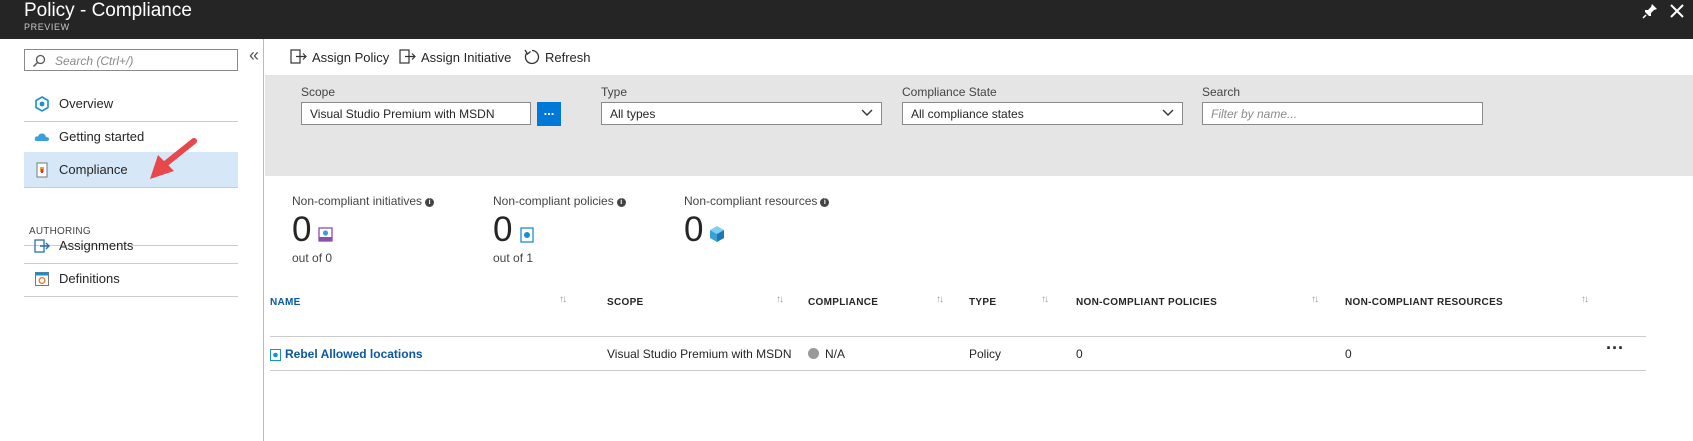  I want to click on row-compliance: N/A, so click(826, 354).